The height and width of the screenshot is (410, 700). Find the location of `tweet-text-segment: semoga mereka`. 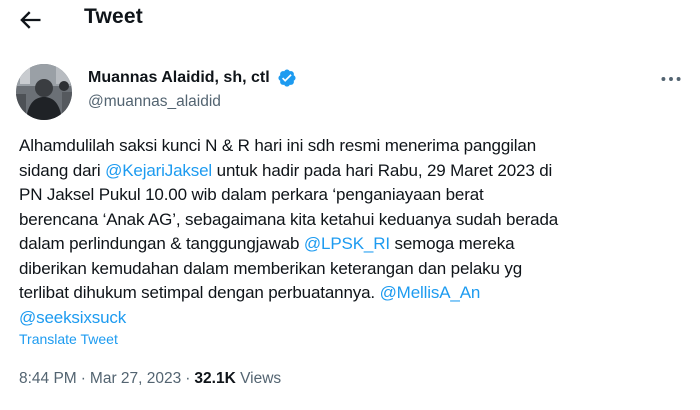

tweet-text-segment: semoga mereka is located at coordinates (452, 243).